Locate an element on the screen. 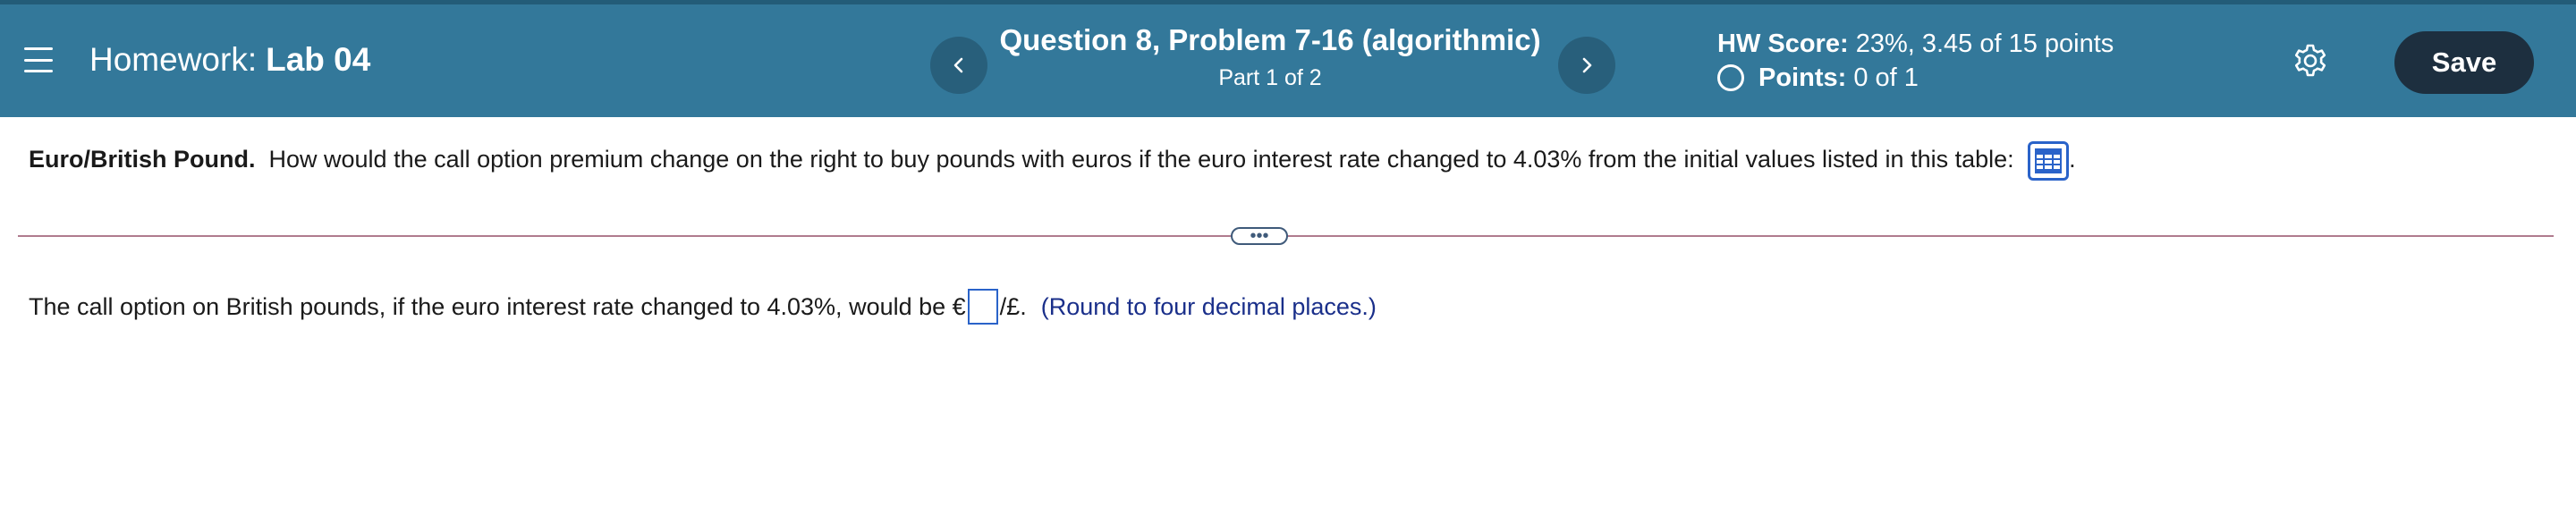 The height and width of the screenshot is (515, 2576). hamburger-icon is located at coordinates (38, 59).